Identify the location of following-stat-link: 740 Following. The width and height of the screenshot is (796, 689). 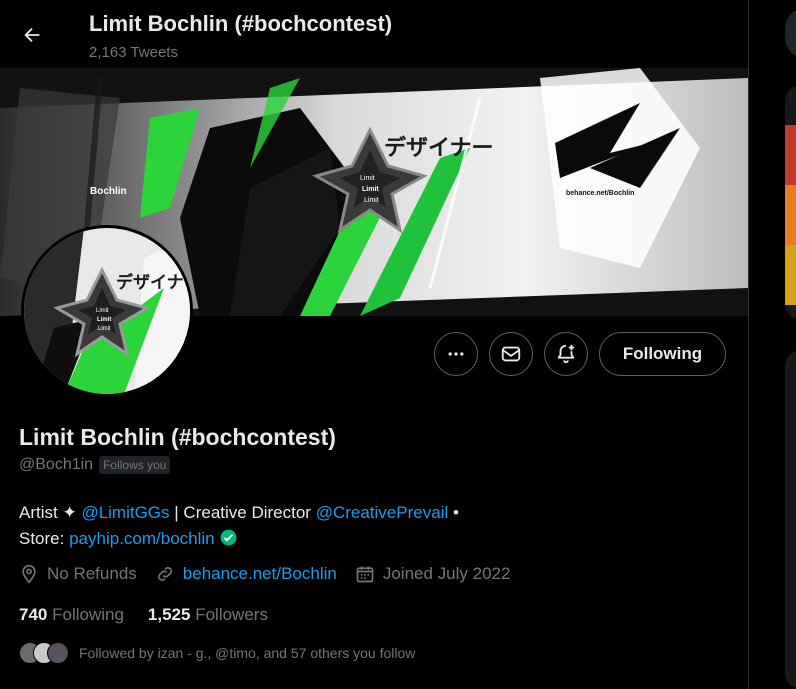
(71, 615).